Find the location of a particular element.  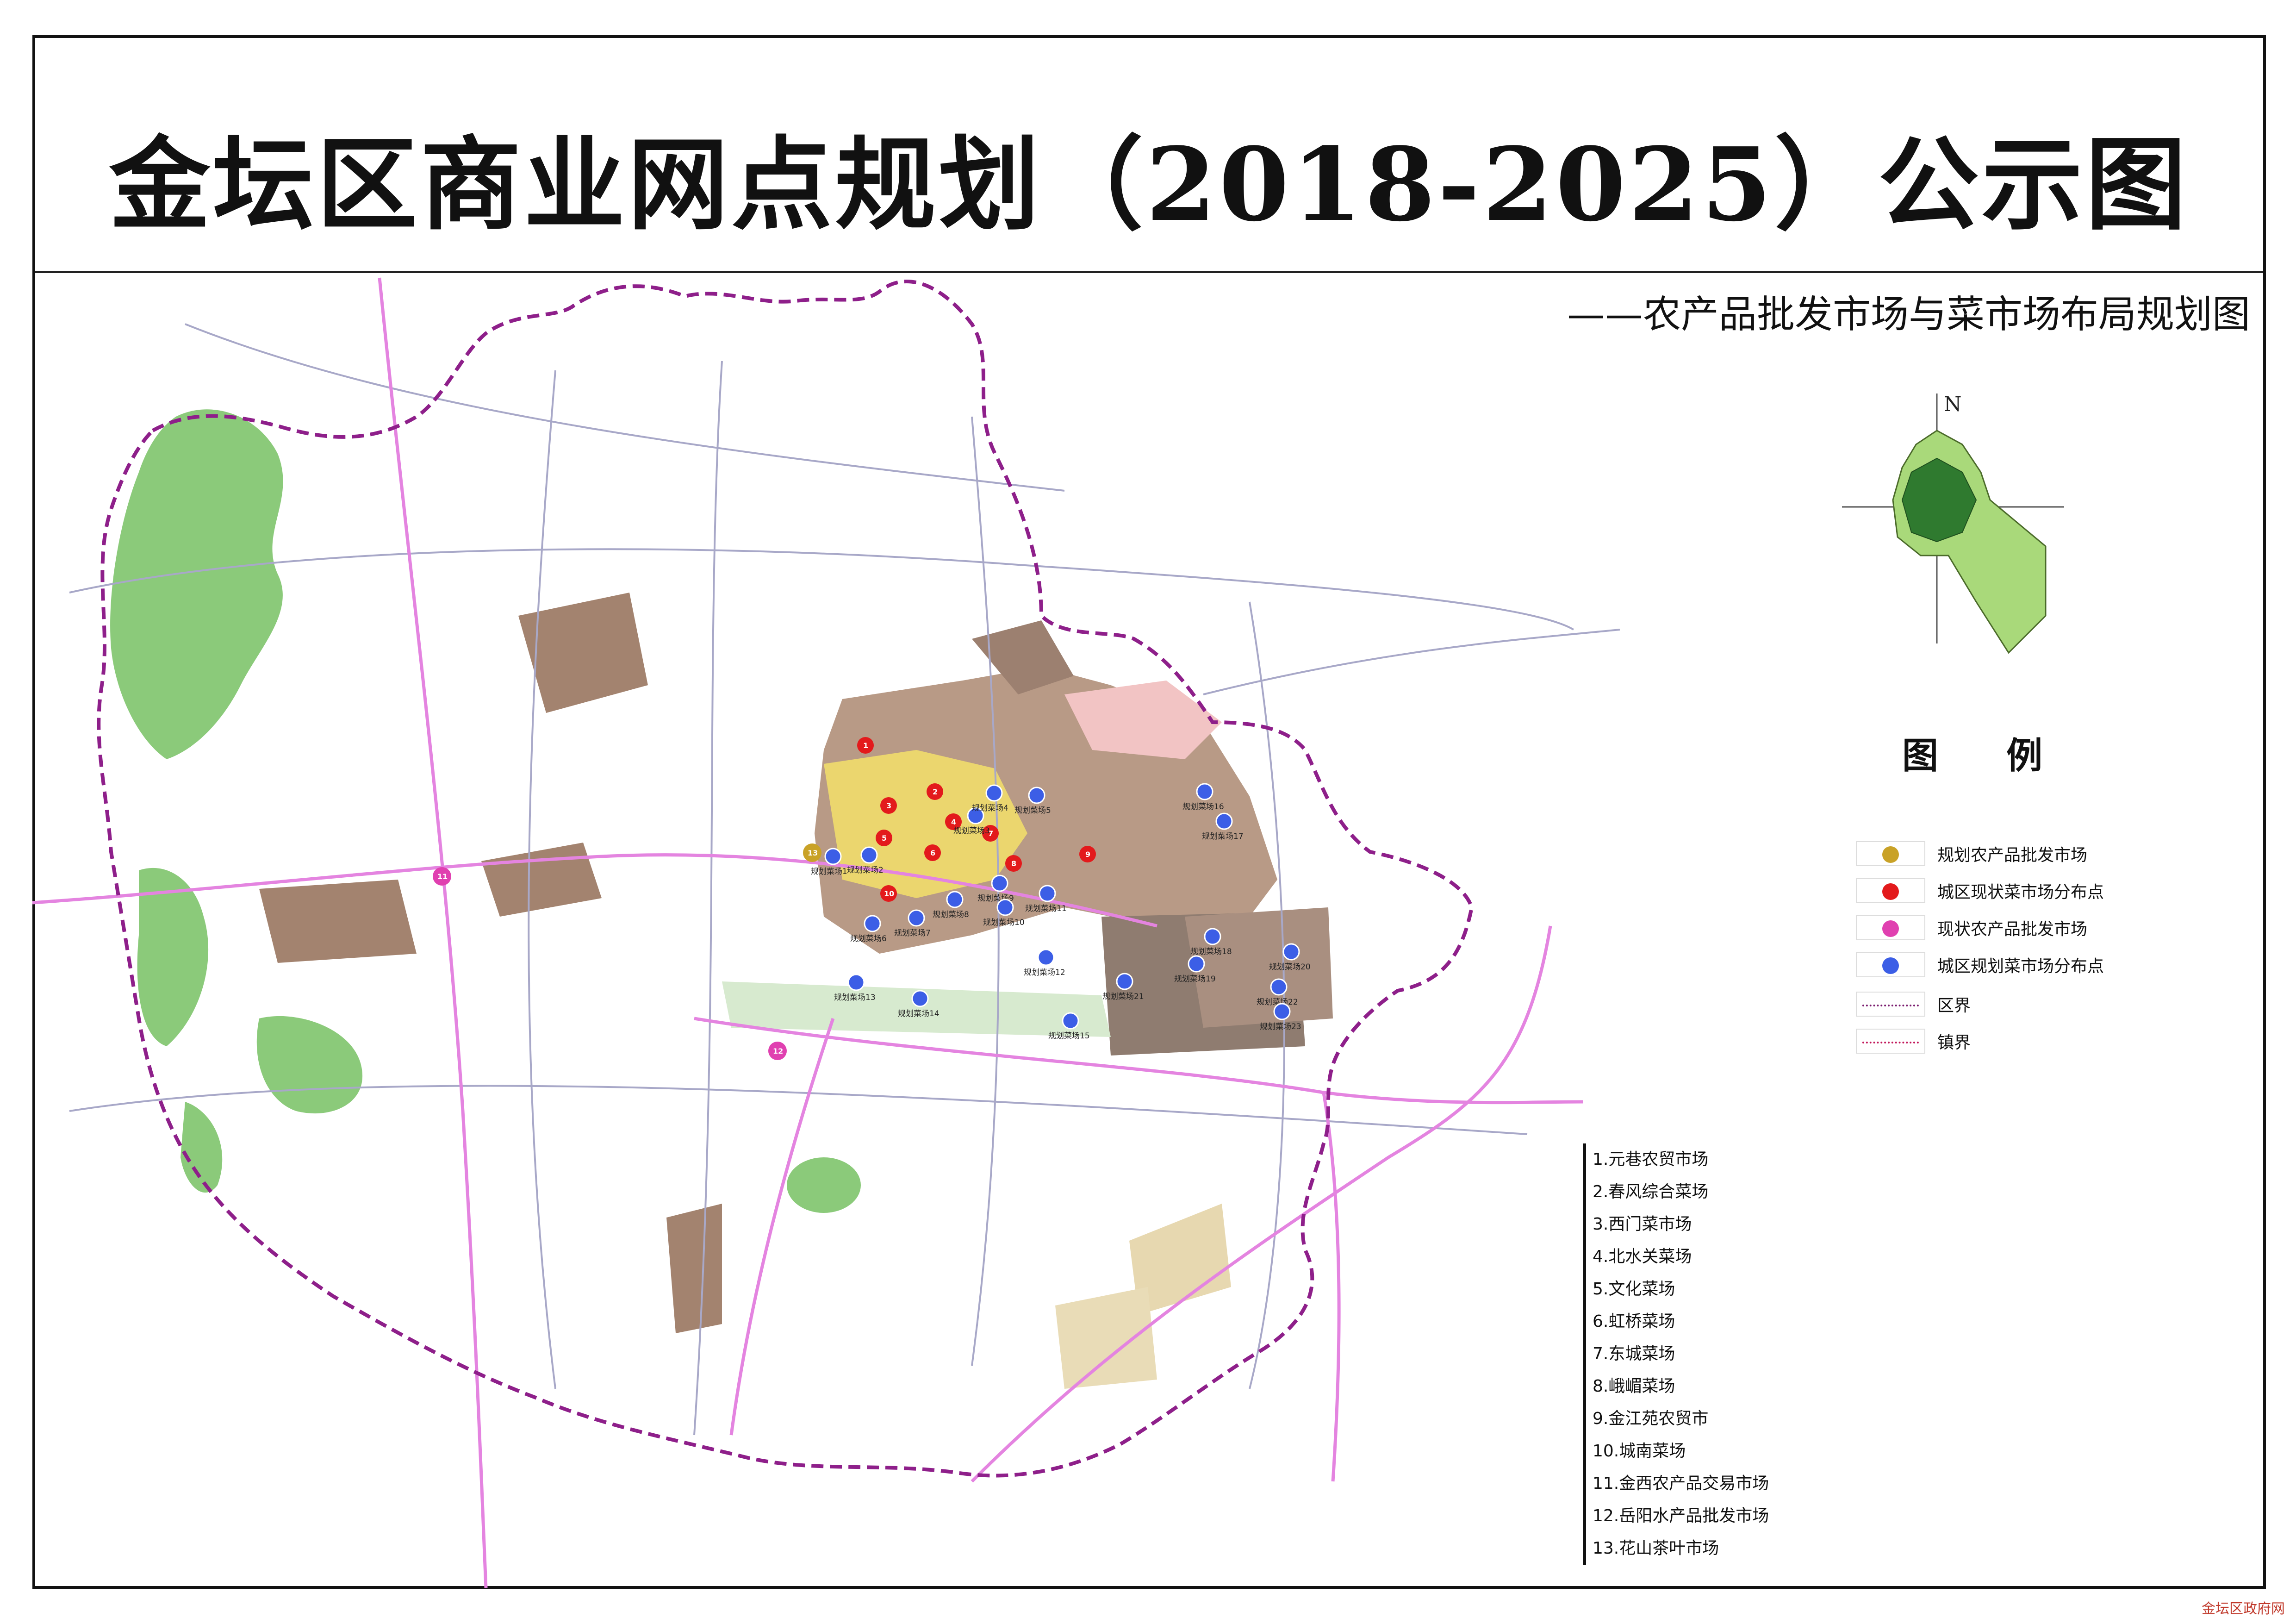

planned-market-label: 规划菜场14 is located at coordinates (919, 1013).